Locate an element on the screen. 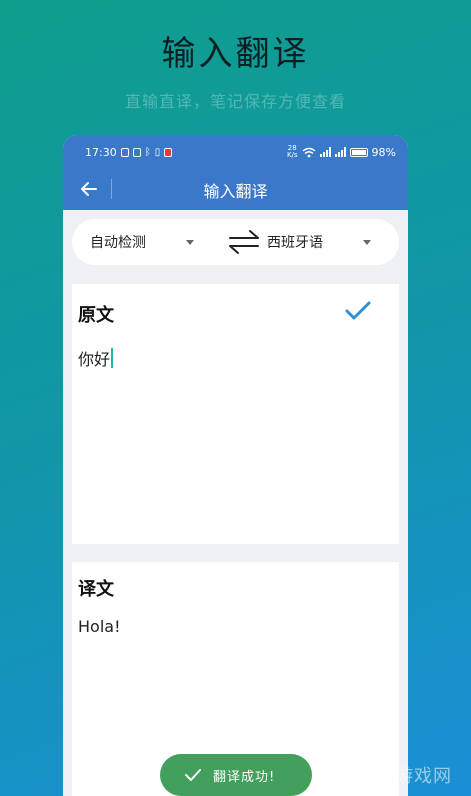 The image size is (471, 796). promo-subtitle: 直输直译，笔记保存方便查看 is located at coordinates (235, 101).